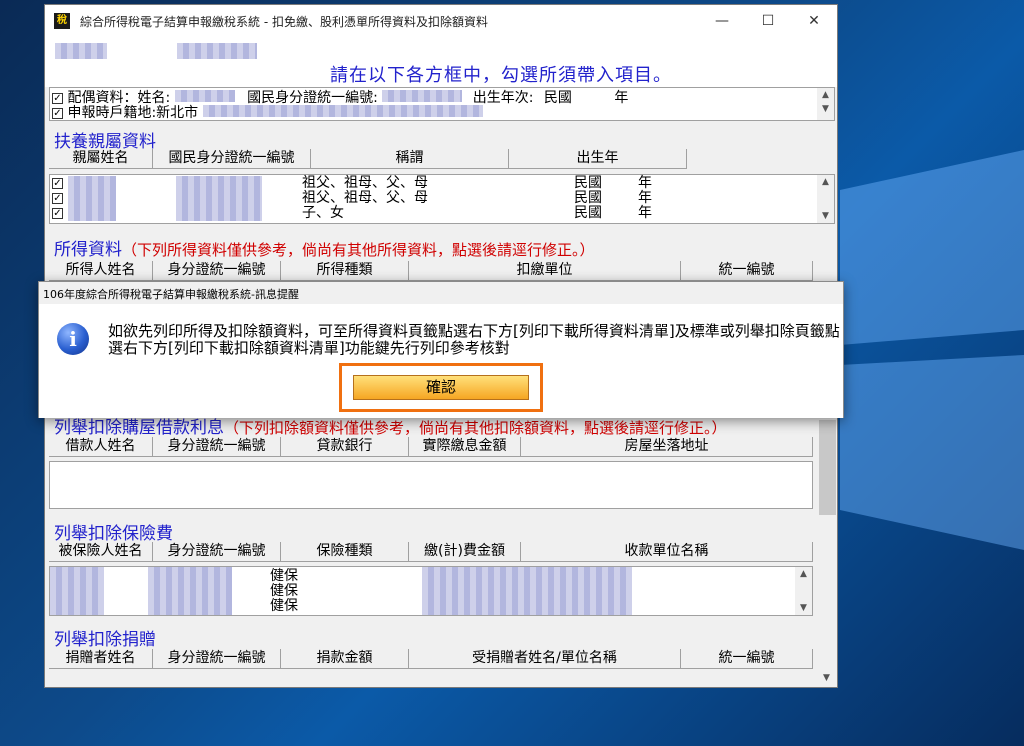 The height and width of the screenshot is (746, 1024). What do you see at coordinates (667, 447) in the screenshot?
I see `col-address: 房屋坐落地址` at bounding box center [667, 447].